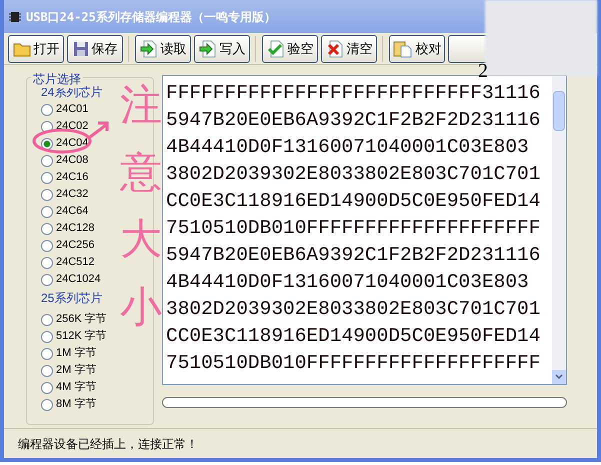  I want to click on toolbar-button: 打开, so click(36, 48).